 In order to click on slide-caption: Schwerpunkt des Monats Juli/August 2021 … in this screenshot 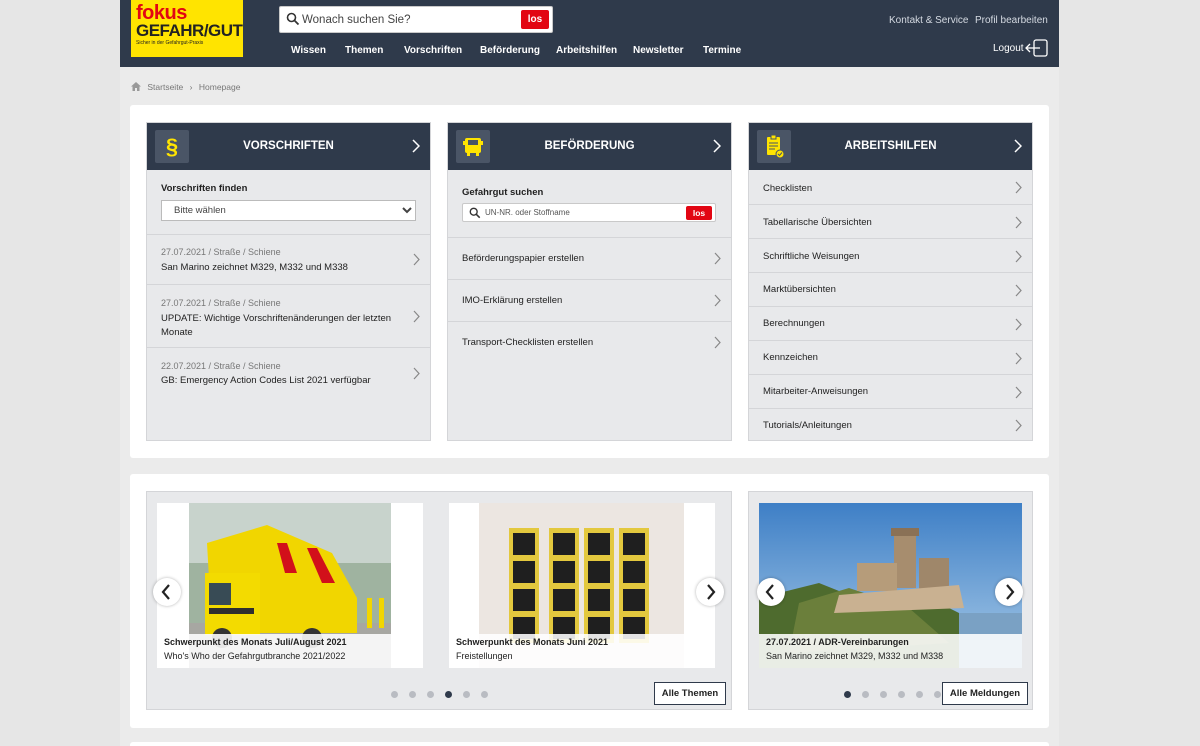, I will do `click(290, 651)`.